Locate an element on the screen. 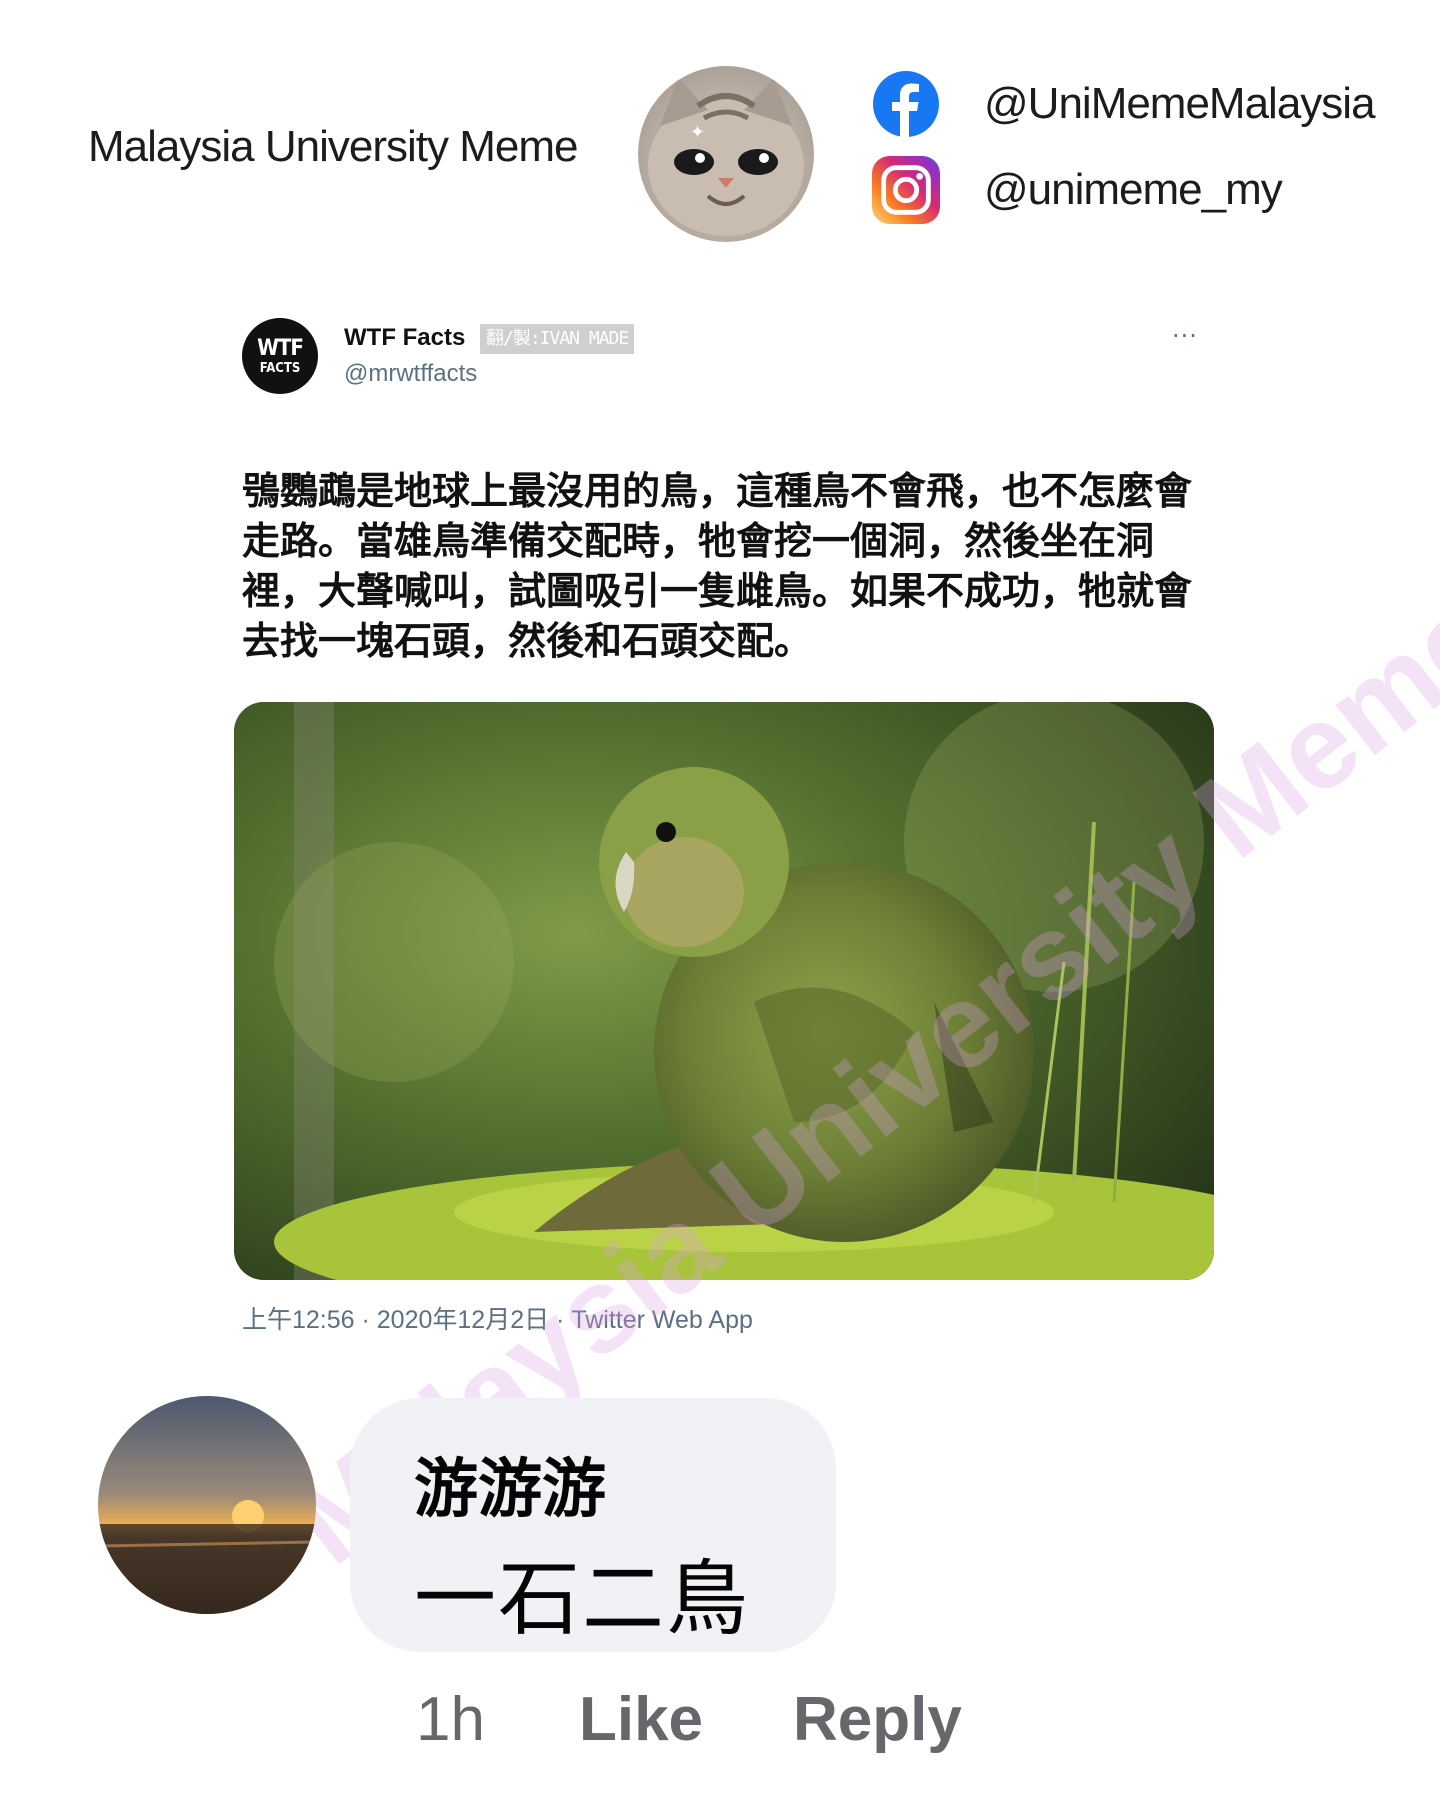 This screenshot has width=1440, height=1800. reply-button: Reply is located at coordinates (877, 1719).